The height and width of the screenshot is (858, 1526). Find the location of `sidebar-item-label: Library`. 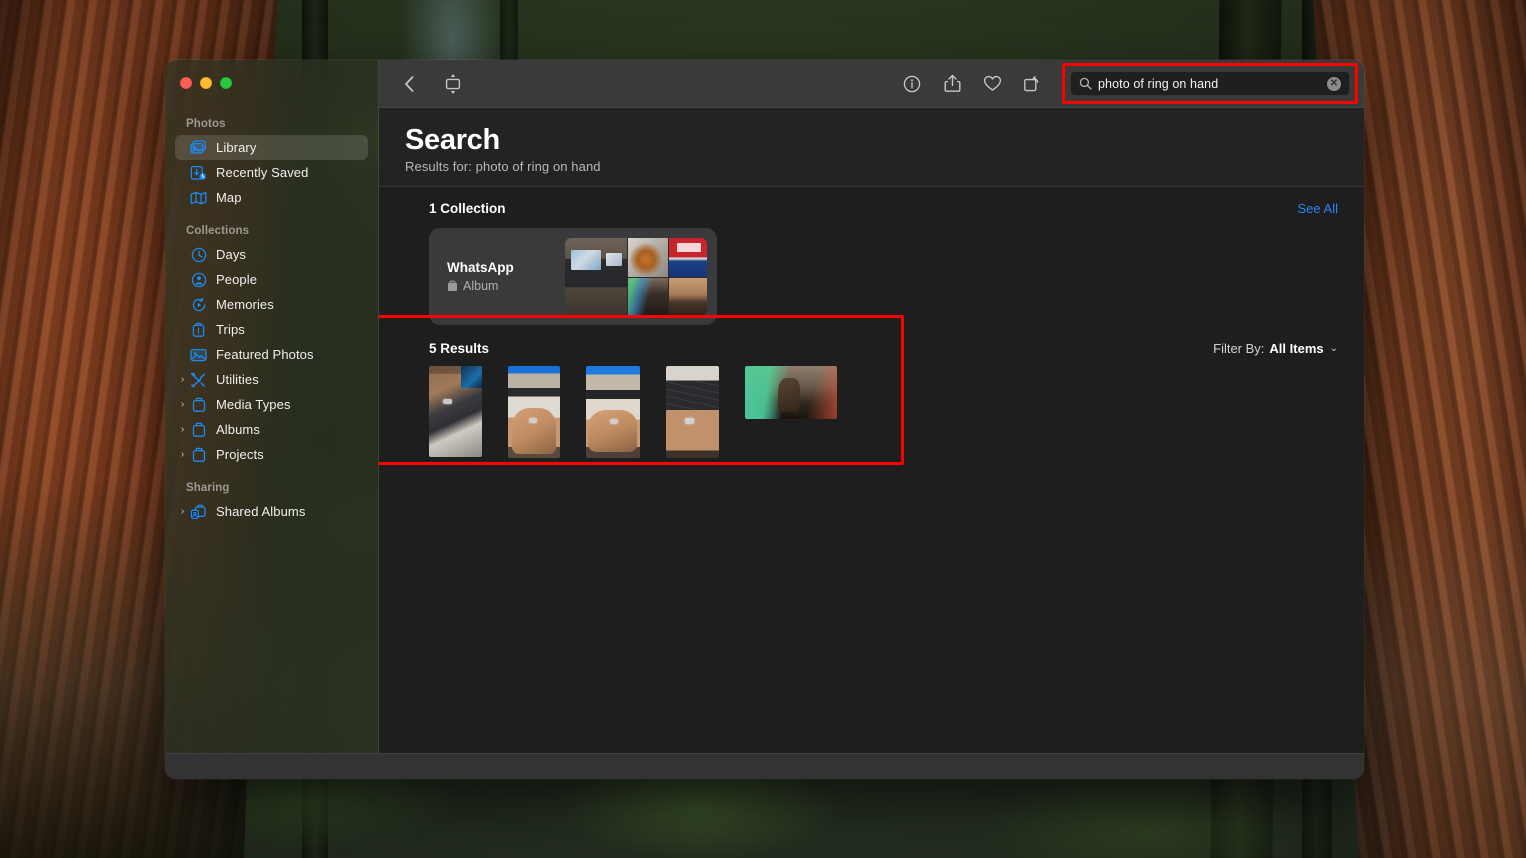

sidebar-item-label: Library is located at coordinates (236, 147).